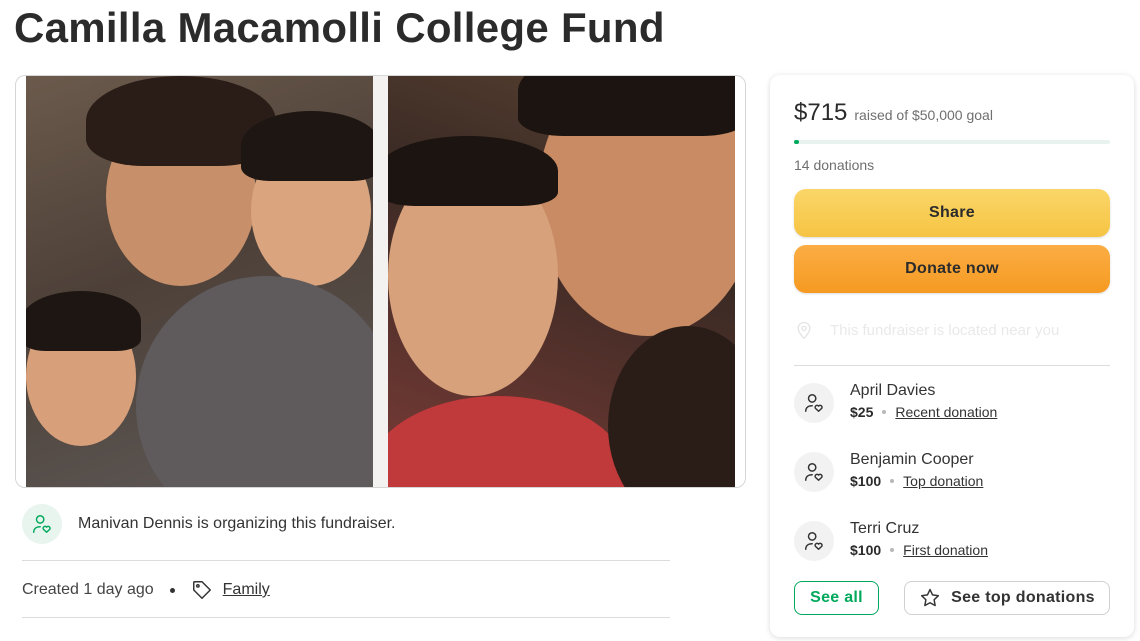 This screenshot has height=641, width=1140. What do you see at coordinates (796, 142) in the screenshot?
I see `progress-fill` at bounding box center [796, 142].